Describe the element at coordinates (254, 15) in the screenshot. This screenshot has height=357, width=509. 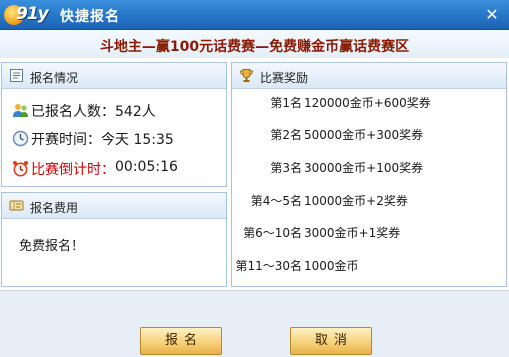
I see `title-bar: 91y 快捷报名 ✕` at that location.